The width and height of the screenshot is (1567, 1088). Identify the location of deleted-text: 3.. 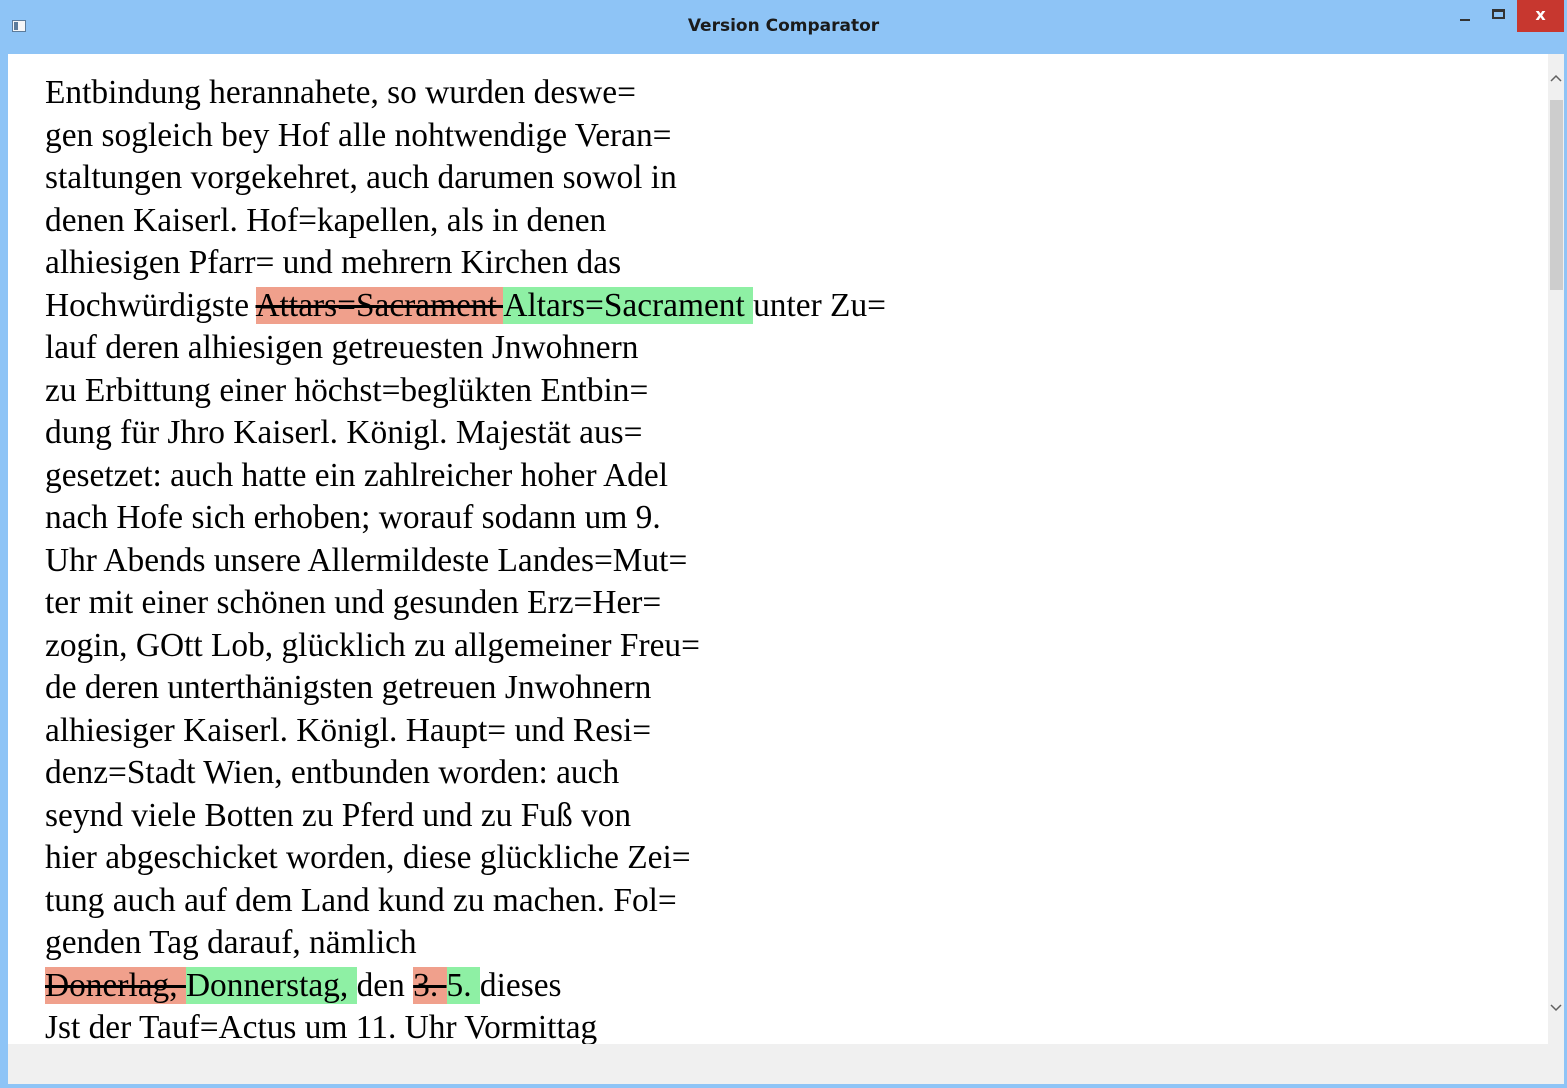
(430, 985).